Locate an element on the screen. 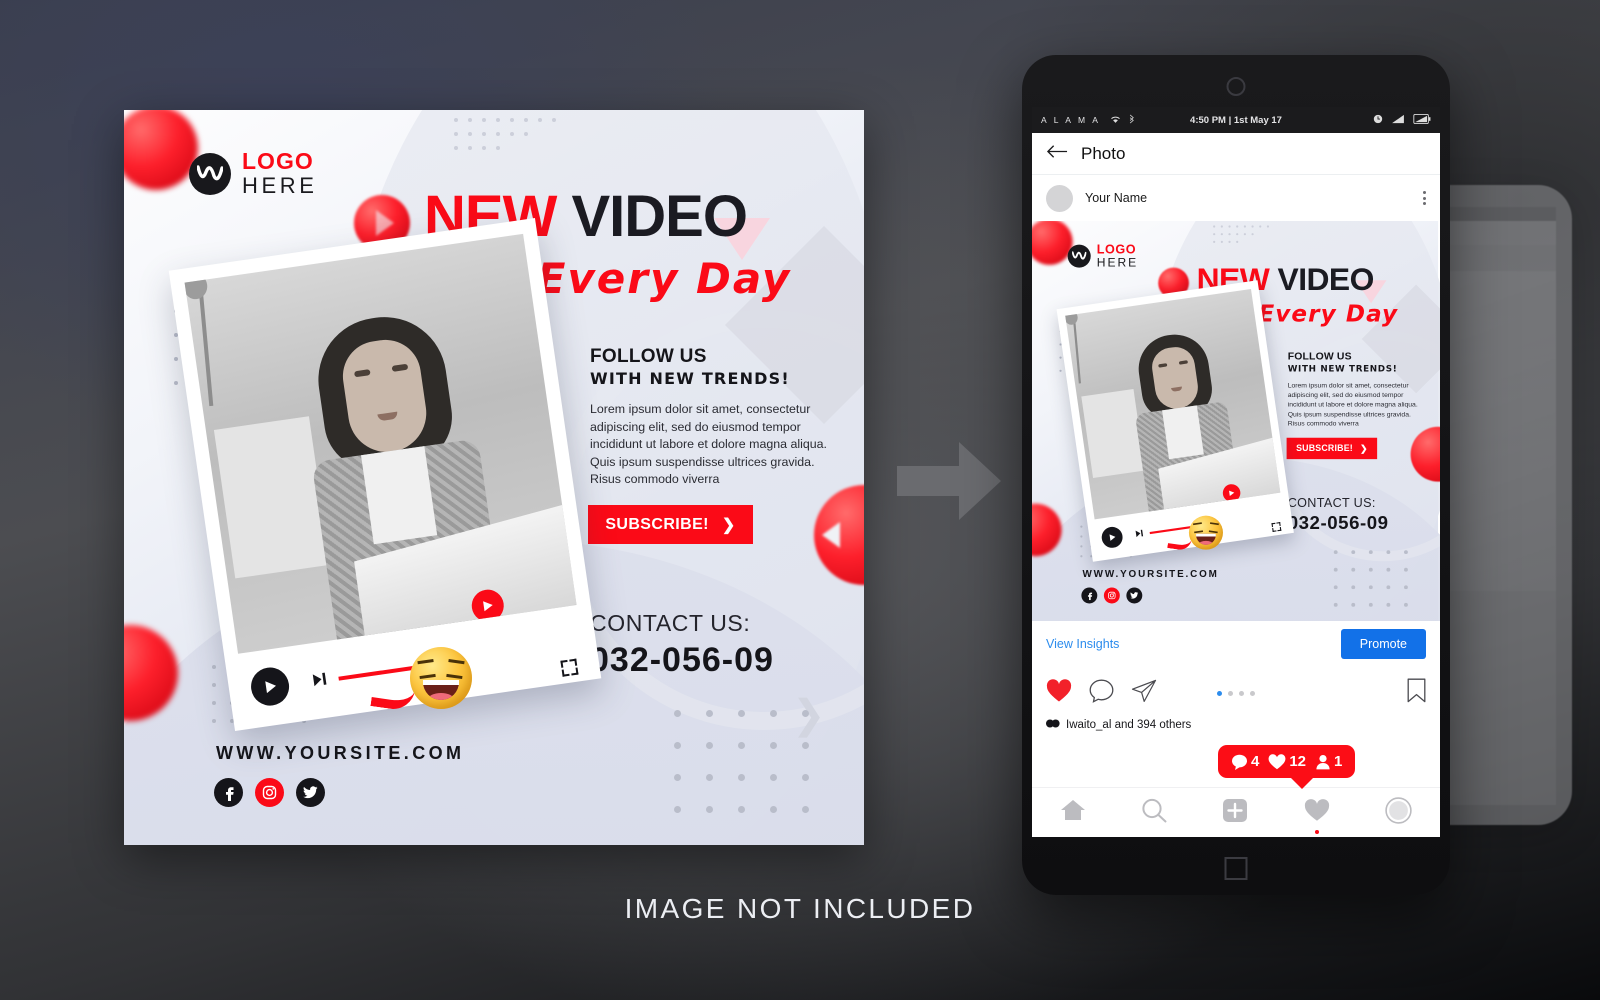 This screenshot has height=1000, width=1600. signal-icon is located at coordinates (1398, 120).